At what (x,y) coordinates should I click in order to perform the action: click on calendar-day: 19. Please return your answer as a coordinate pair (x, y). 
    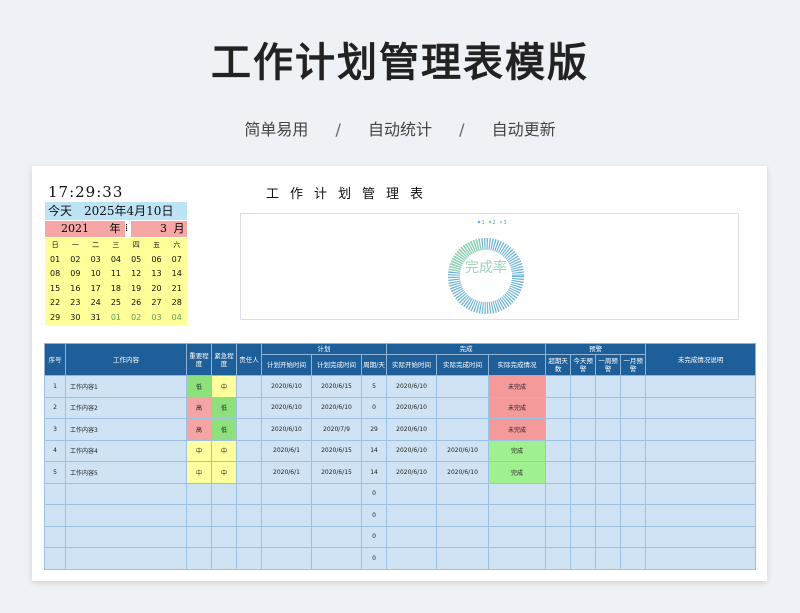
    Looking at the image, I should click on (136, 289).